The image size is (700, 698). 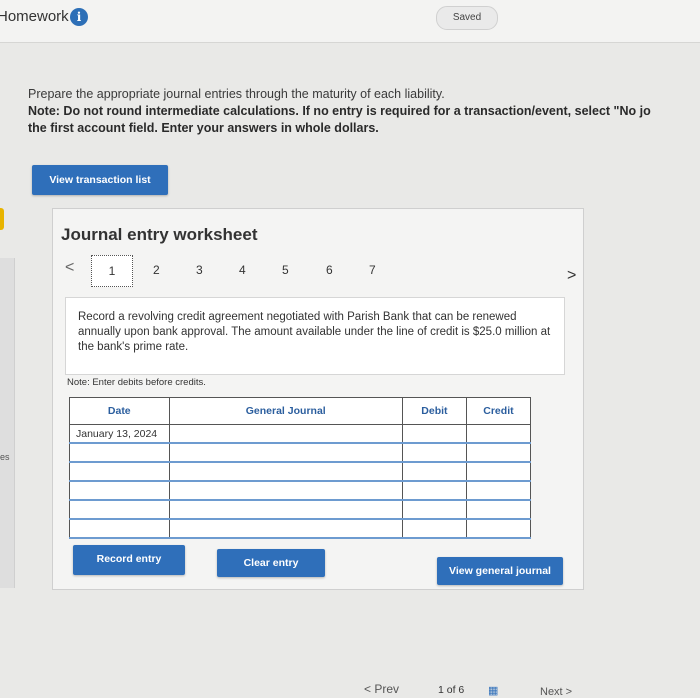 What do you see at coordinates (119, 434) in the screenshot?
I see `date-cell: January 13, 2024` at bounding box center [119, 434].